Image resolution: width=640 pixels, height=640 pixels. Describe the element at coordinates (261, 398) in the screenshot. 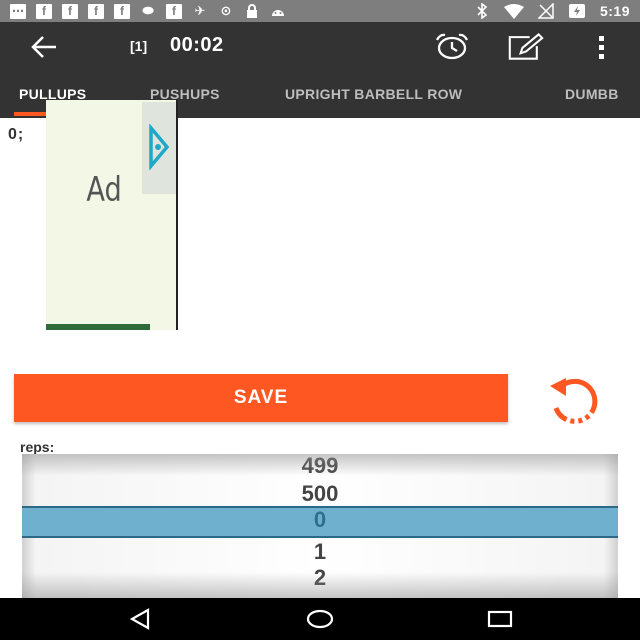

I see `save-button: SAVE` at that location.